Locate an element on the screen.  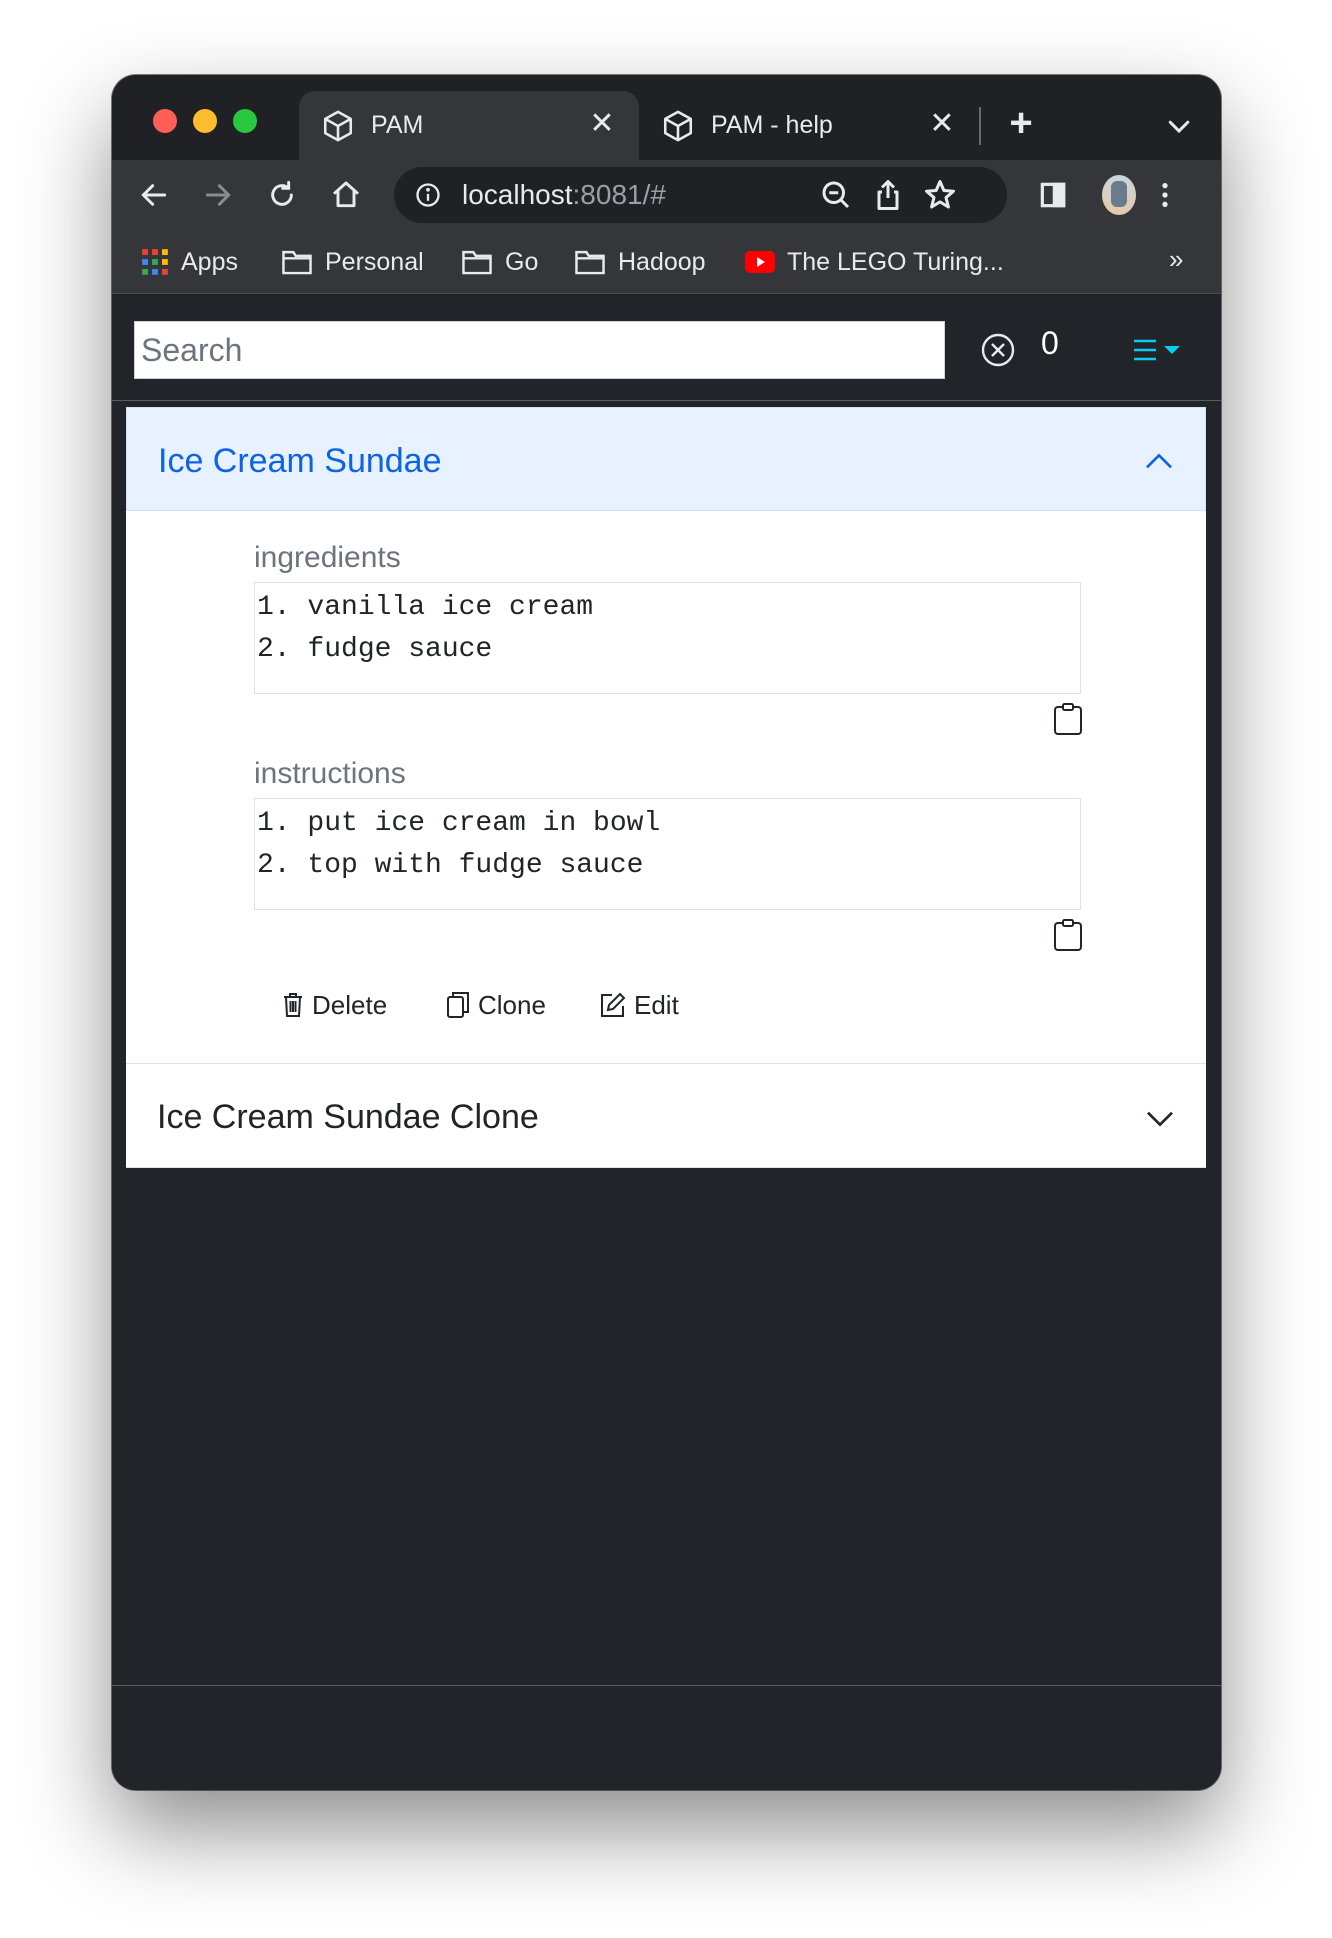
entry-title: Ice Cream Sundae is located at coordinates (300, 461).